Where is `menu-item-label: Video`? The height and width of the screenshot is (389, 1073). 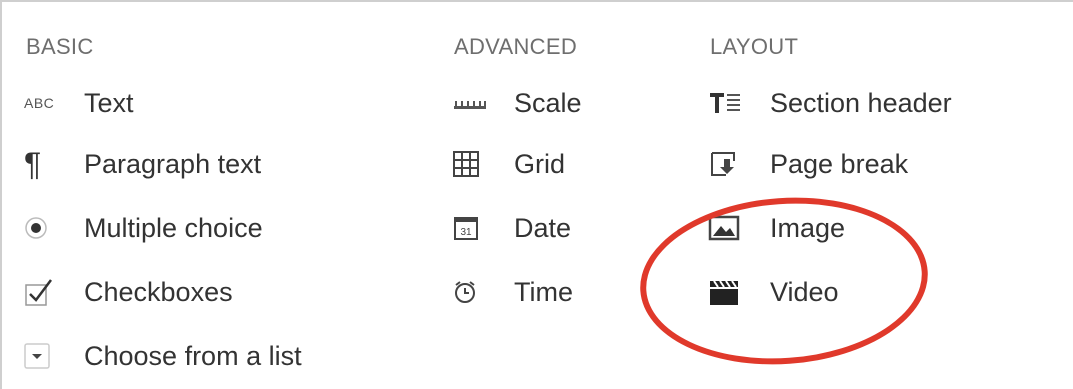
menu-item-label: Video is located at coordinates (804, 291).